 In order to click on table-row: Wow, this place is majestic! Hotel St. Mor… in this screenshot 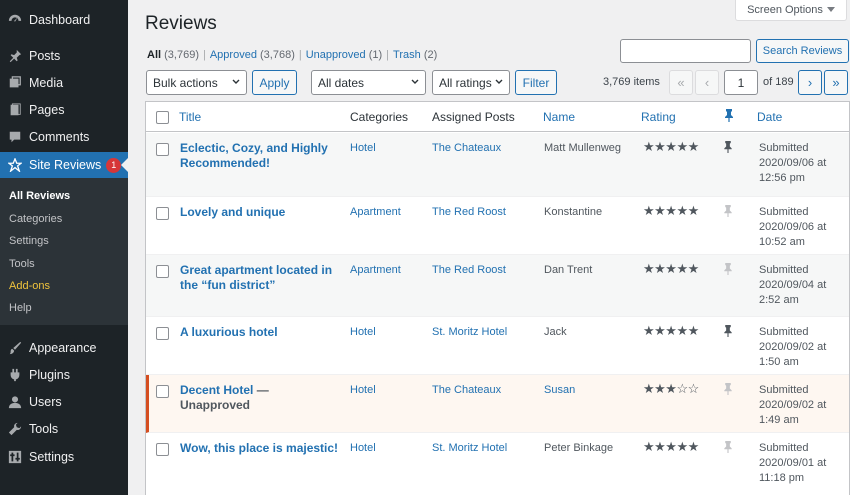, I will do `click(497, 464)`.